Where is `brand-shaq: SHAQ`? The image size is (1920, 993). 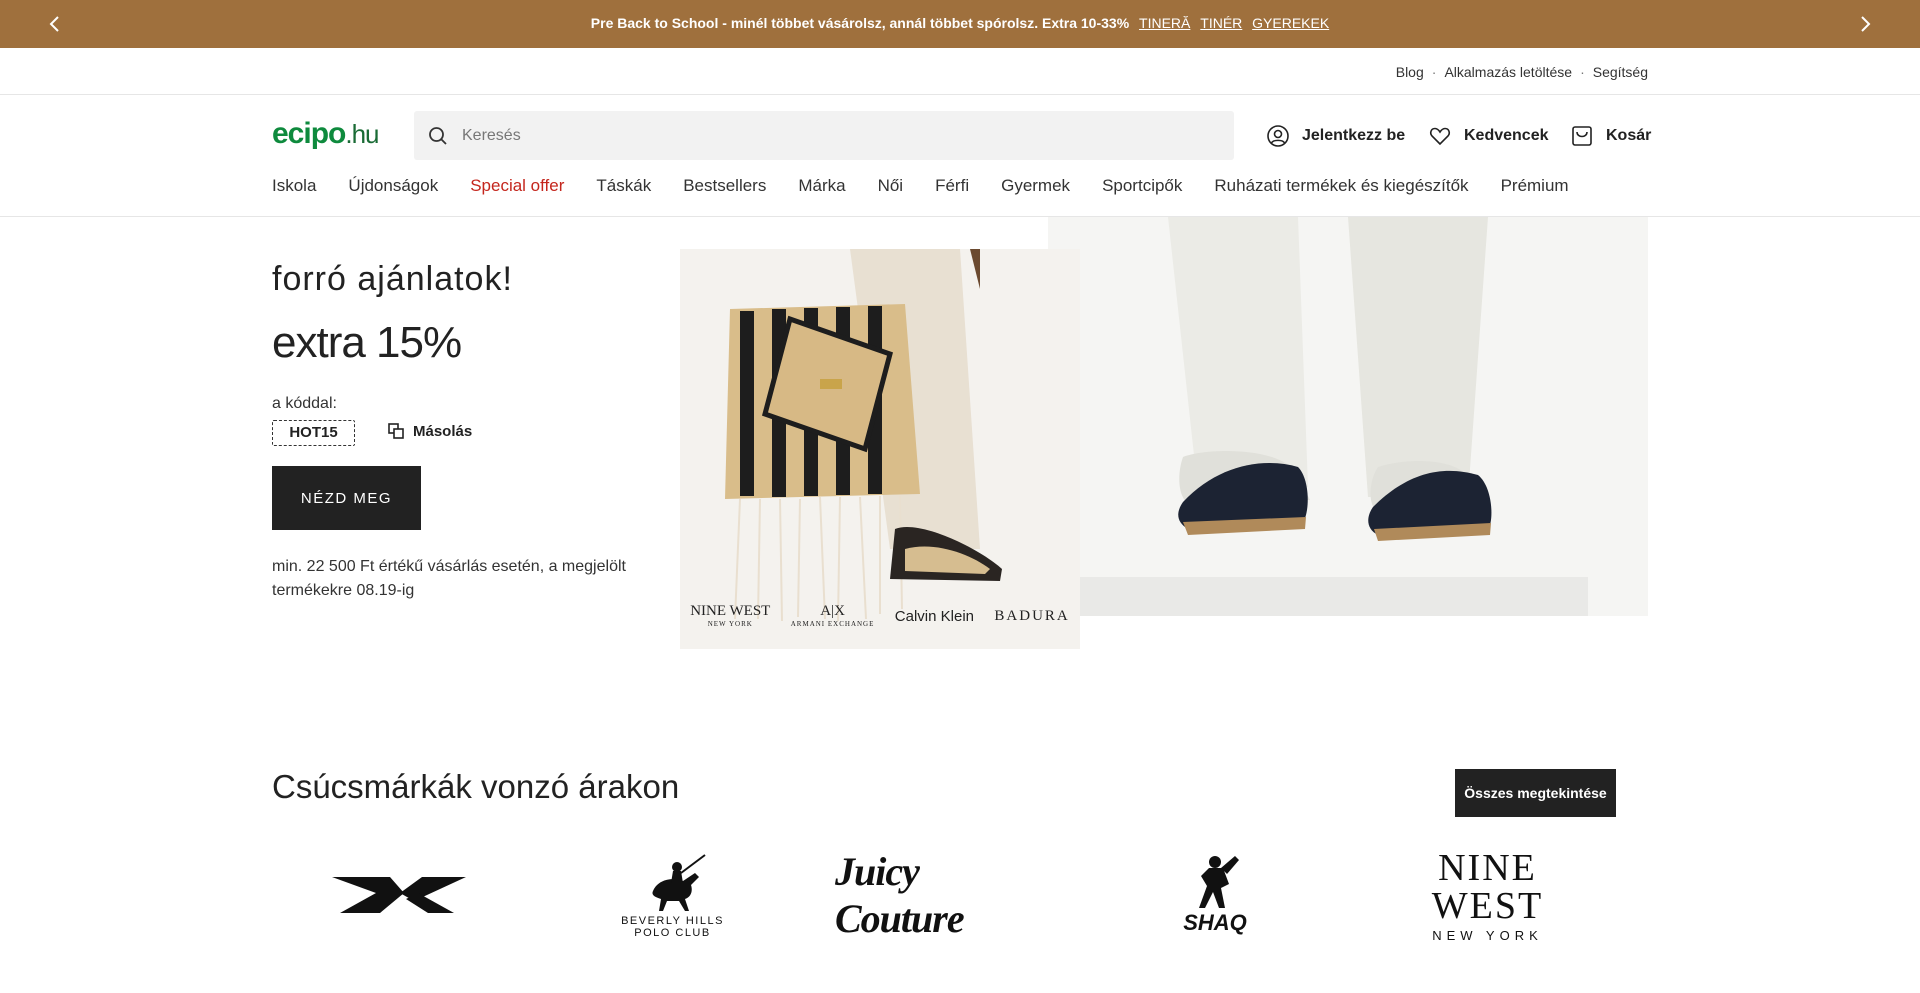
brand-shaq: SHAQ is located at coordinates (1215, 895).